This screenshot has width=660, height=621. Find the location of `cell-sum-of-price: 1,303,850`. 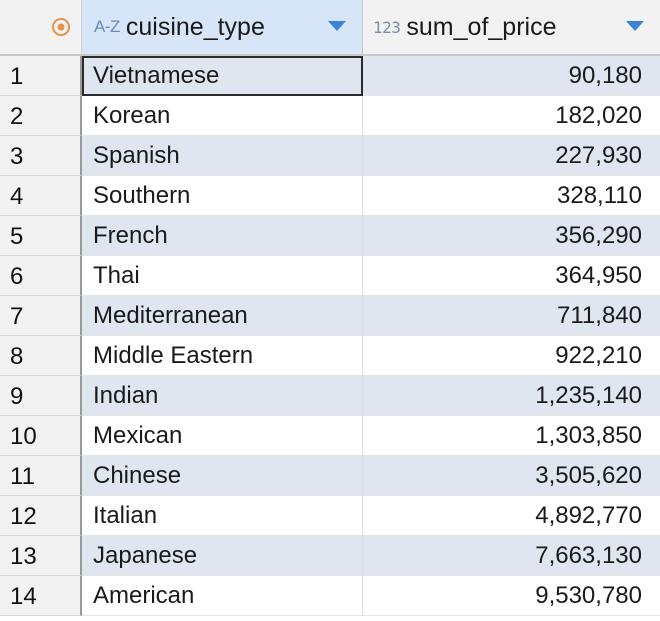

cell-sum-of-price: 1,303,850 is located at coordinates (511, 436).